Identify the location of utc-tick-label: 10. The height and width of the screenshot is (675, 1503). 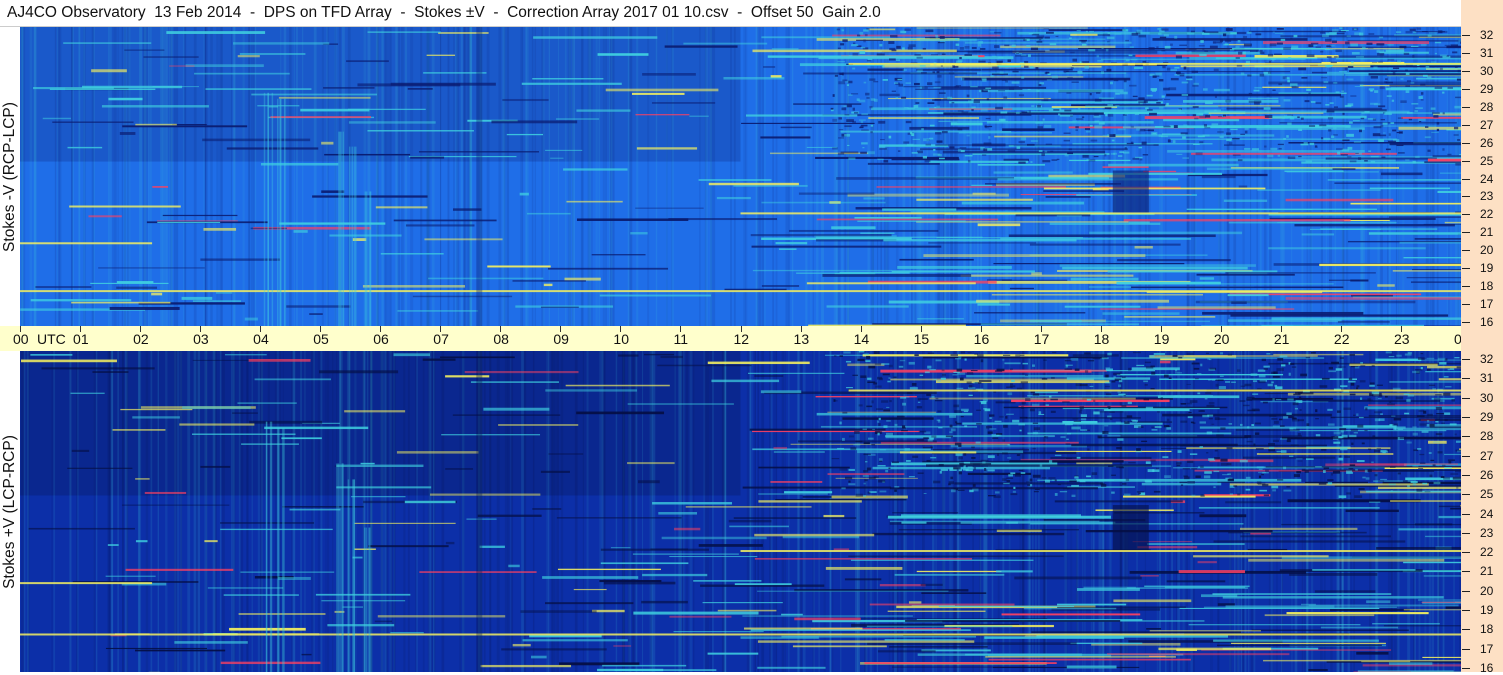
(621, 339).